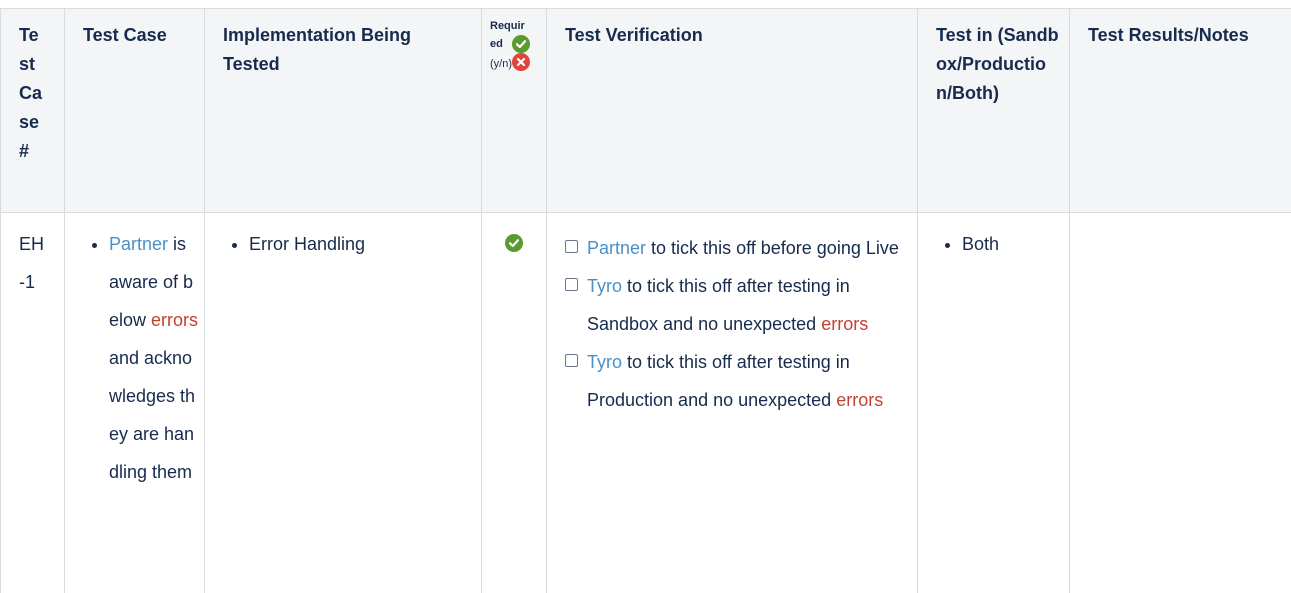 The height and width of the screenshot is (593, 1291). Describe the element at coordinates (32, 110) in the screenshot. I see `header-test-case-number: Te st Ca se #` at that location.